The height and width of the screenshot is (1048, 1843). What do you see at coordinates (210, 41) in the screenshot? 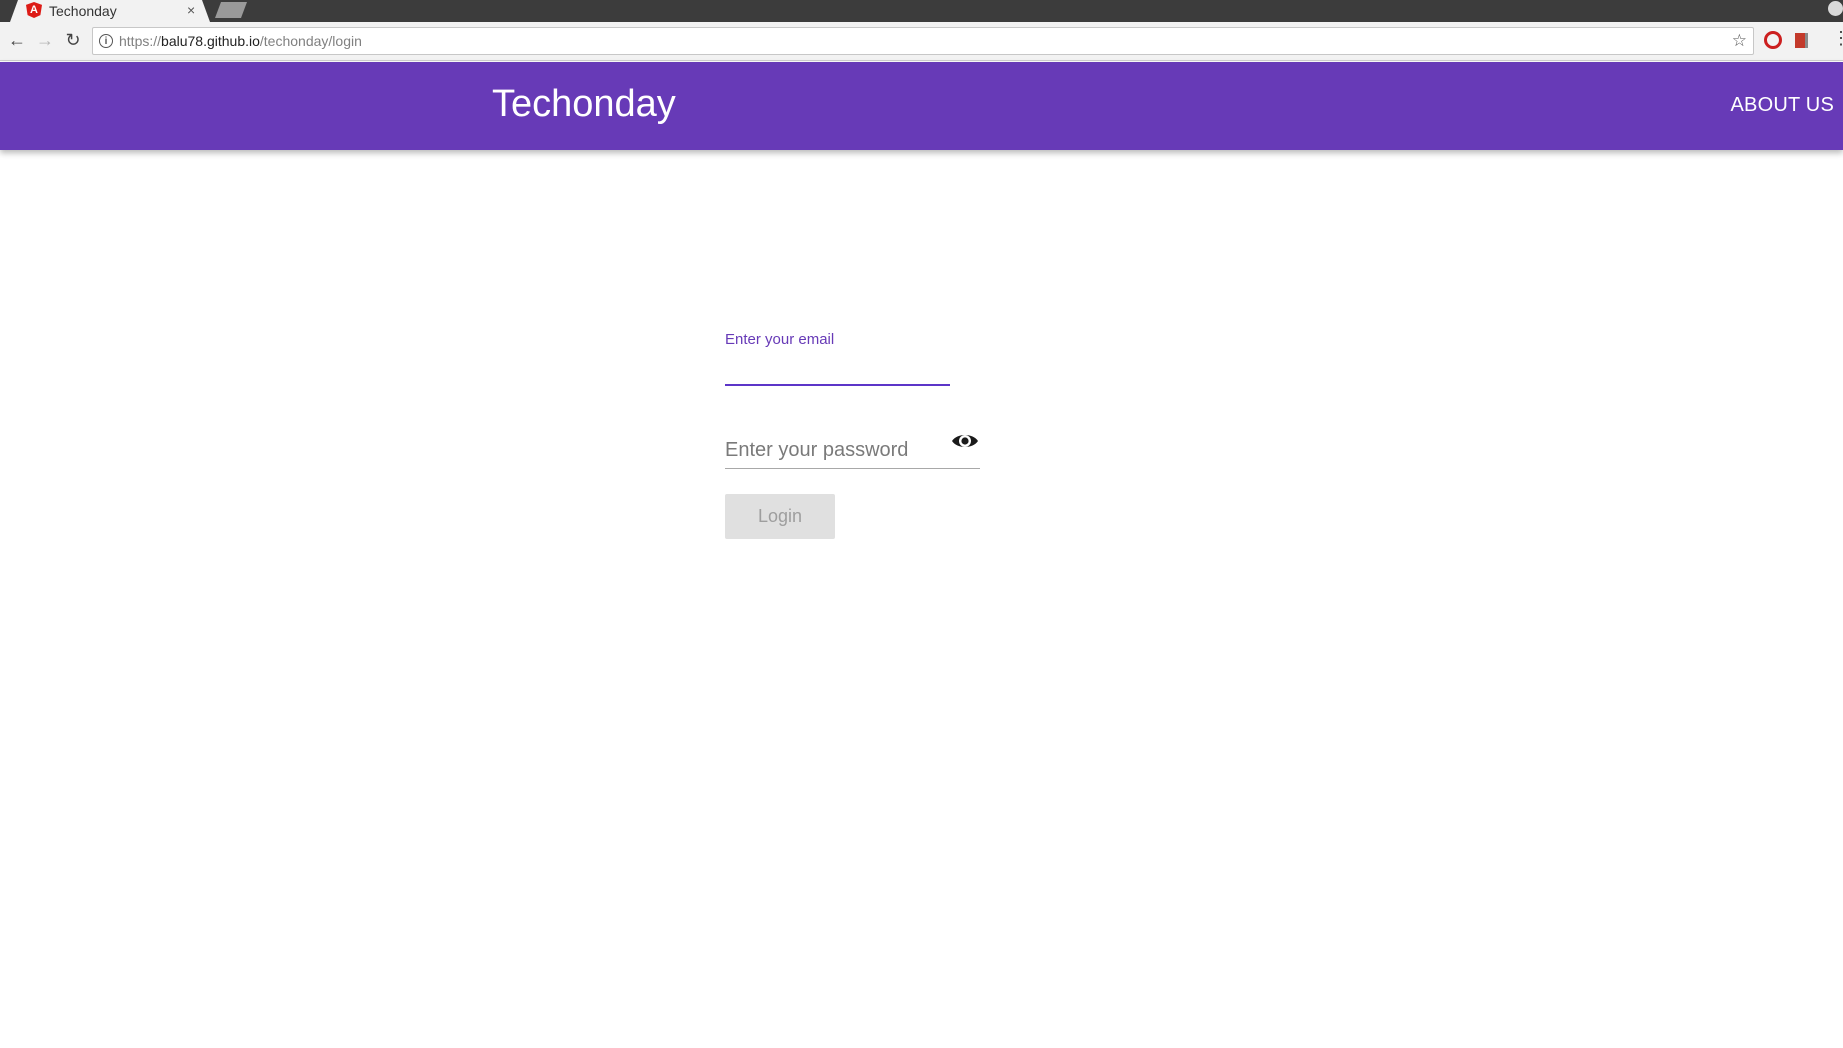
I see `url-host: balu78.github.io` at bounding box center [210, 41].